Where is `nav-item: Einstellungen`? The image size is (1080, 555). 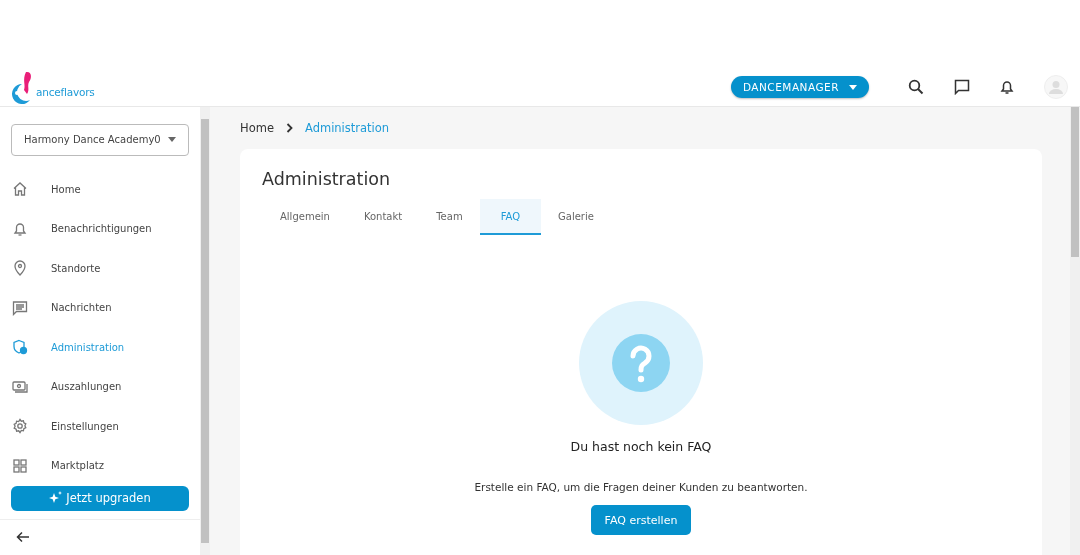
nav-item: Einstellungen is located at coordinates (100, 426).